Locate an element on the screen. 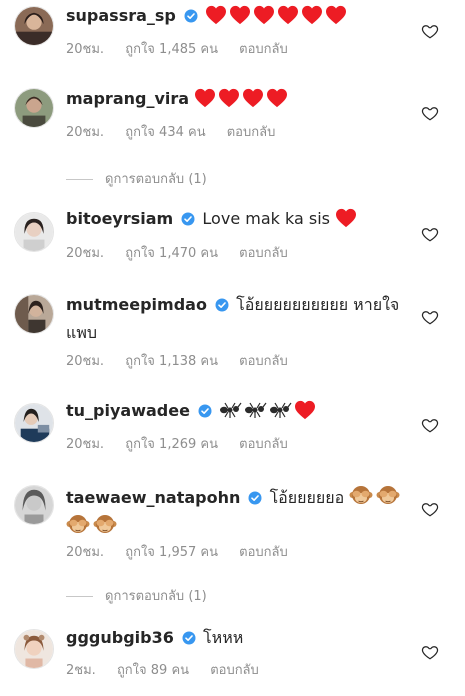 The height and width of the screenshot is (696, 465). comment-meta: 20ชม. ถูกใจ 1,138 คน ตอบกลับ is located at coordinates (185, 360).